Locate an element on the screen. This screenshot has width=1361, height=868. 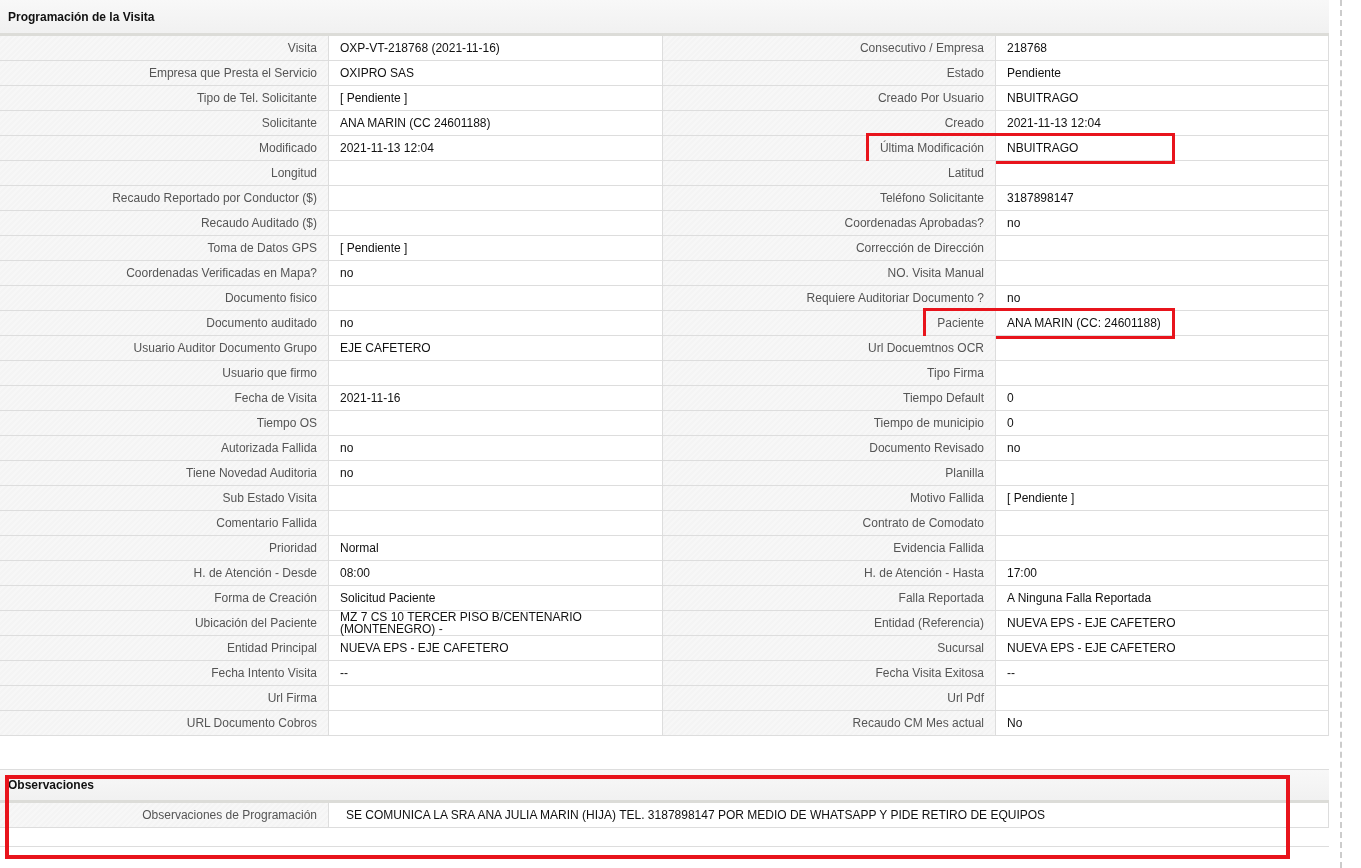
field-value: ANA MARIN (CC: 24601188) is located at coordinates (1162, 323).